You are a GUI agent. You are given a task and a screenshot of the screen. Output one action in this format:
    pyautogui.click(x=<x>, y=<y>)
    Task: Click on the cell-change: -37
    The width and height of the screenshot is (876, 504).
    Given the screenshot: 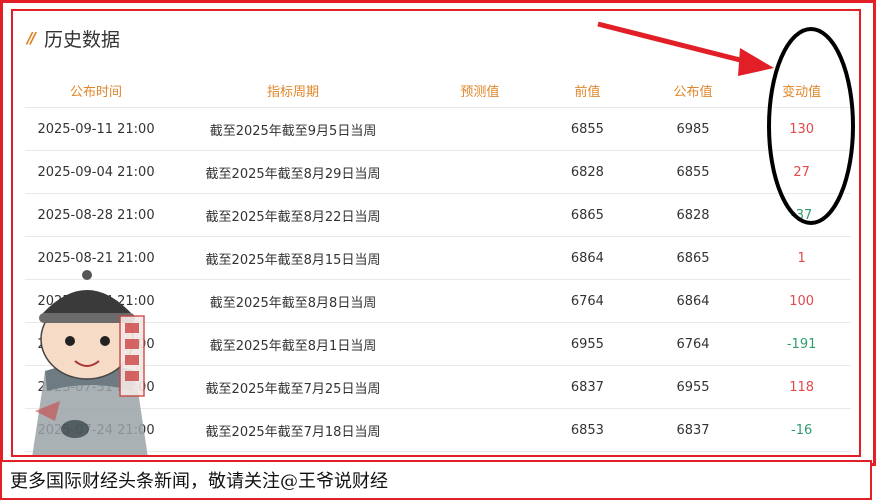 What is the action you would take?
    pyautogui.click(x=801, y=215)
    